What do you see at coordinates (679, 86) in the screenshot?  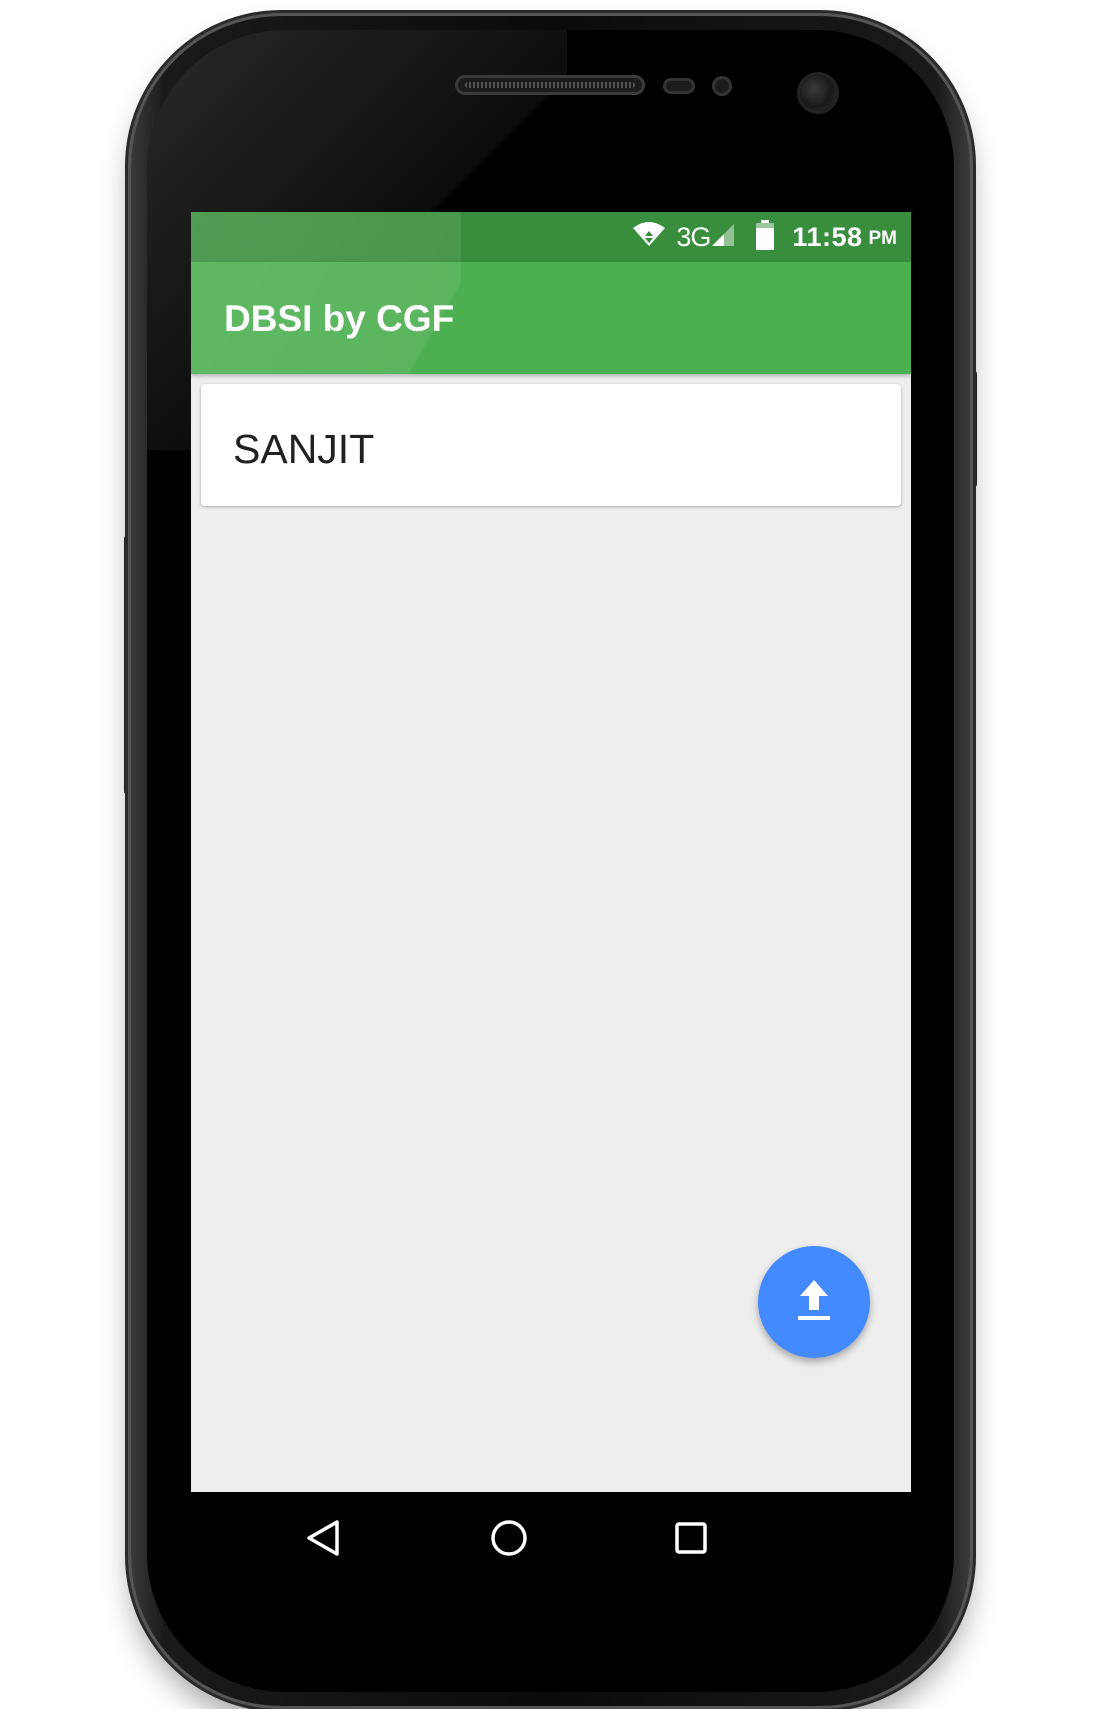 I see `proximity-sensor` at bounding box center [679, 86].